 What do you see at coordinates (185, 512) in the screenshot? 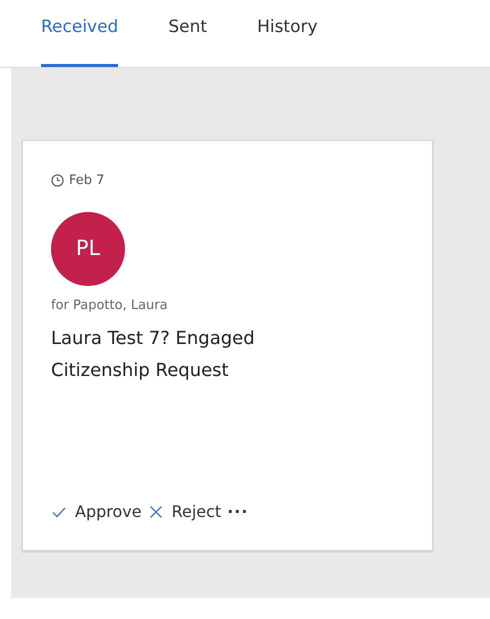
I see `action-button: Reject` at bounding box center [185, 512].